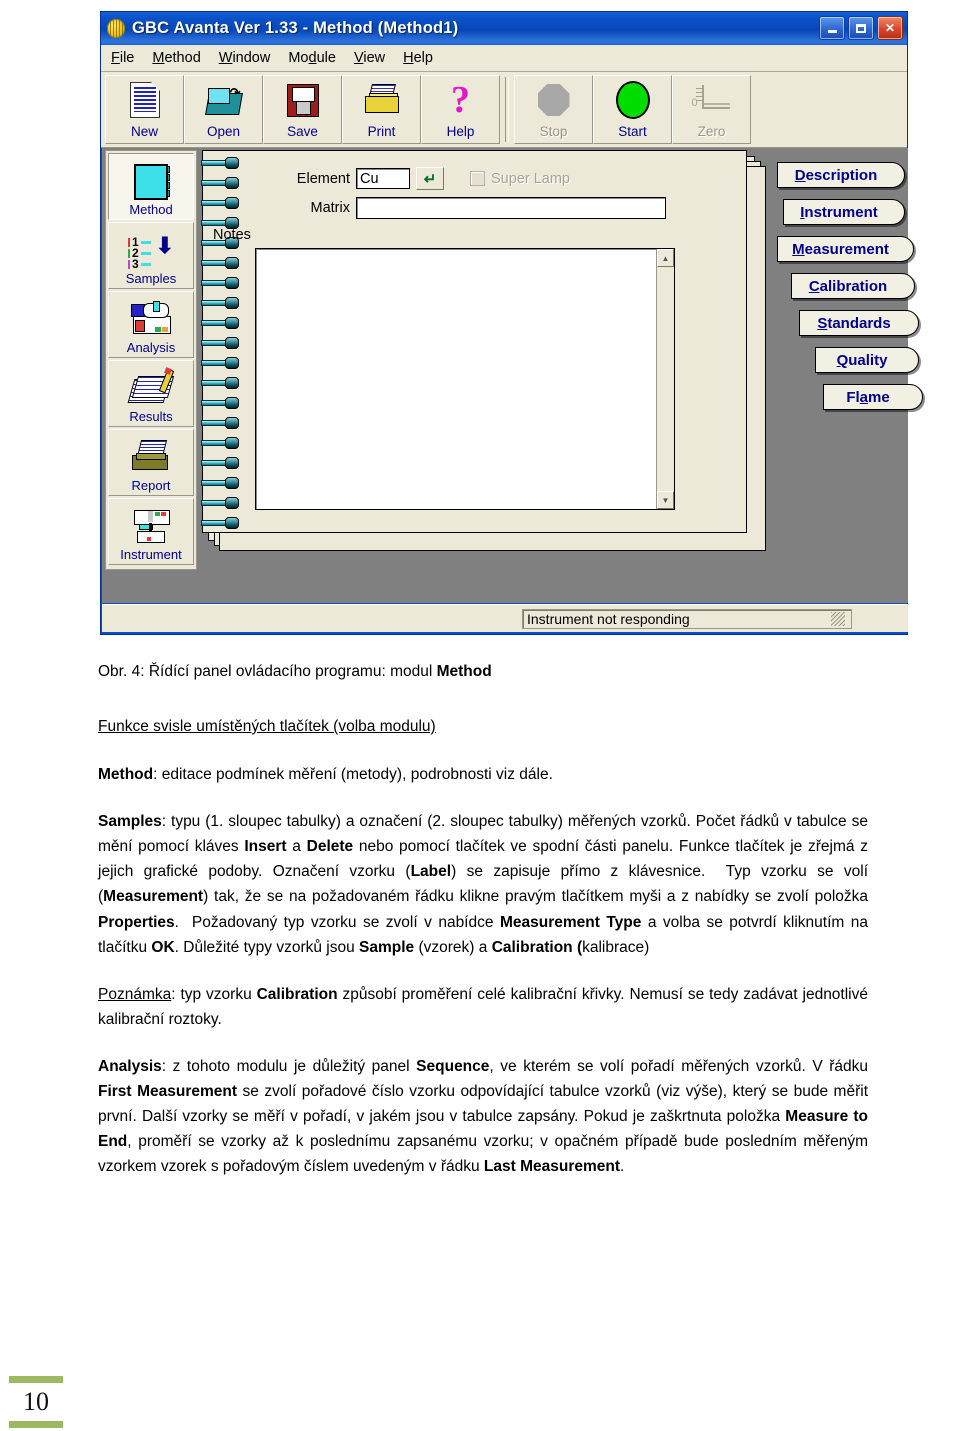  What do you see at coordinates (151, 255) in the screenshot?
I see `sidebar-item-samples: 1 2 3 ⬇ Samples` at bounding box center [151, 255].